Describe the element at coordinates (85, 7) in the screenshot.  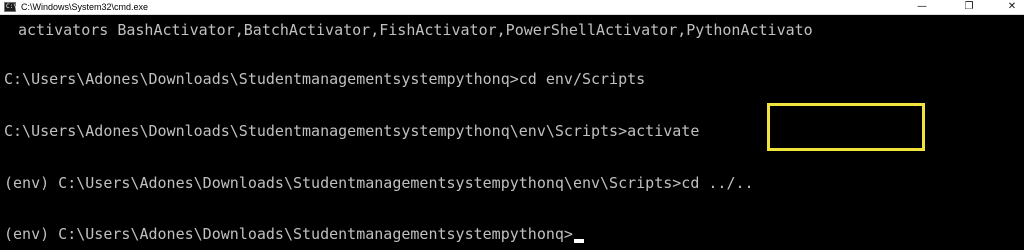
I see `window-title: C:\Windows\System32\cmd.exe` at that location.